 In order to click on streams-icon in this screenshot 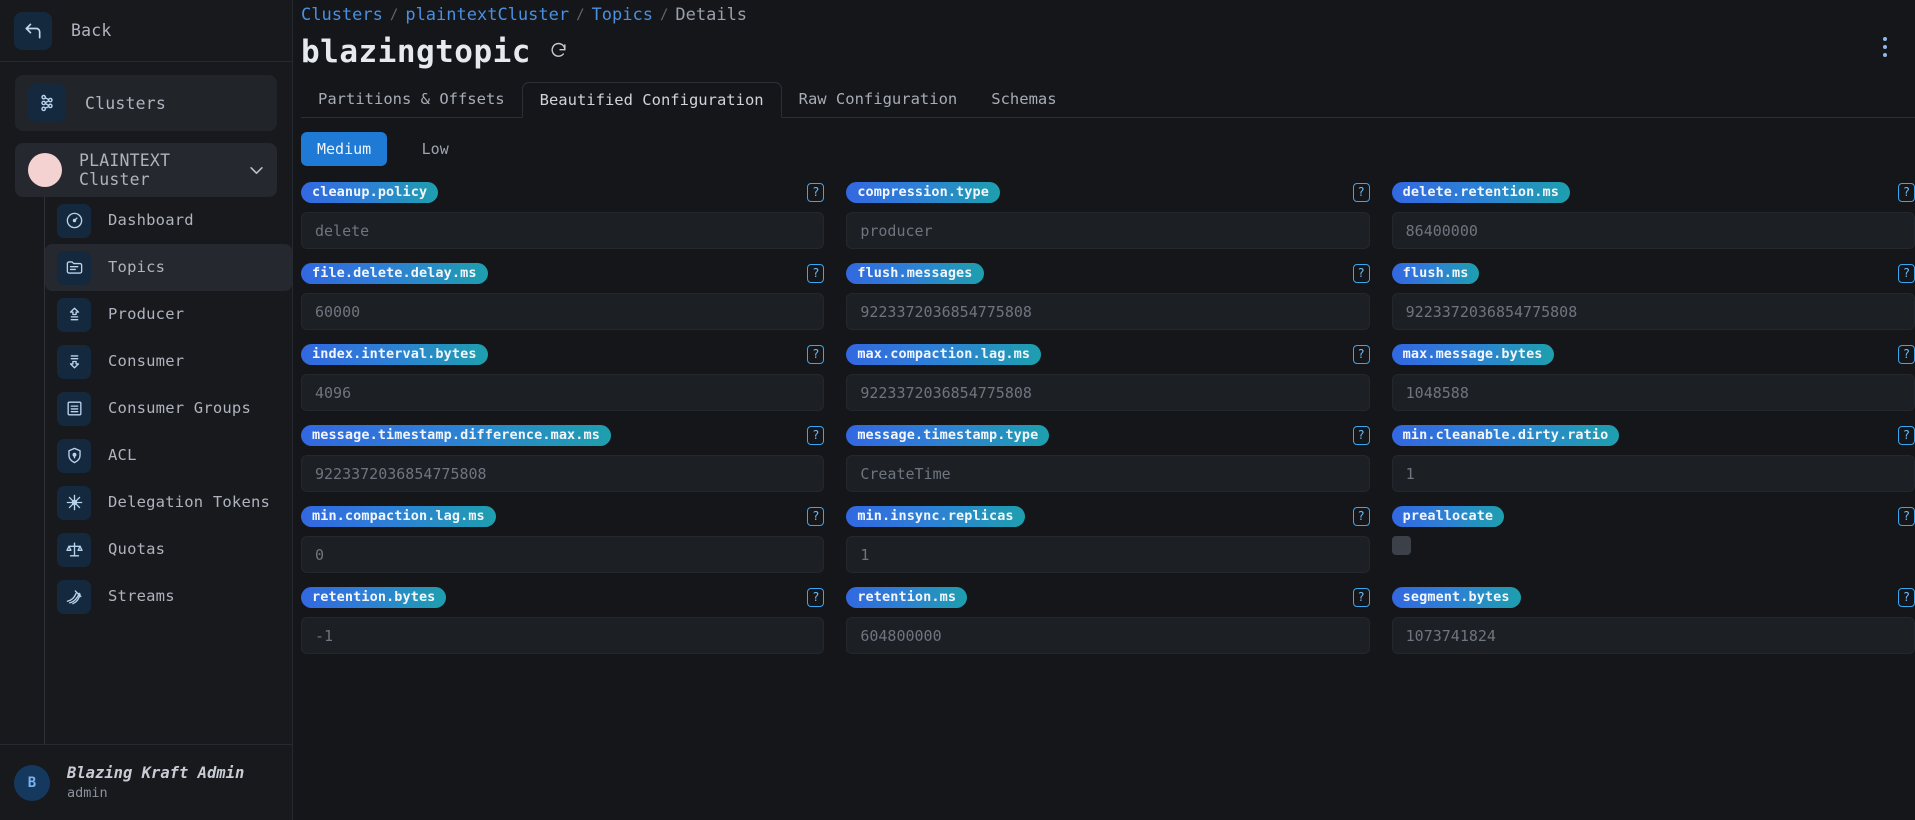, I will do `click(74, 596)`.